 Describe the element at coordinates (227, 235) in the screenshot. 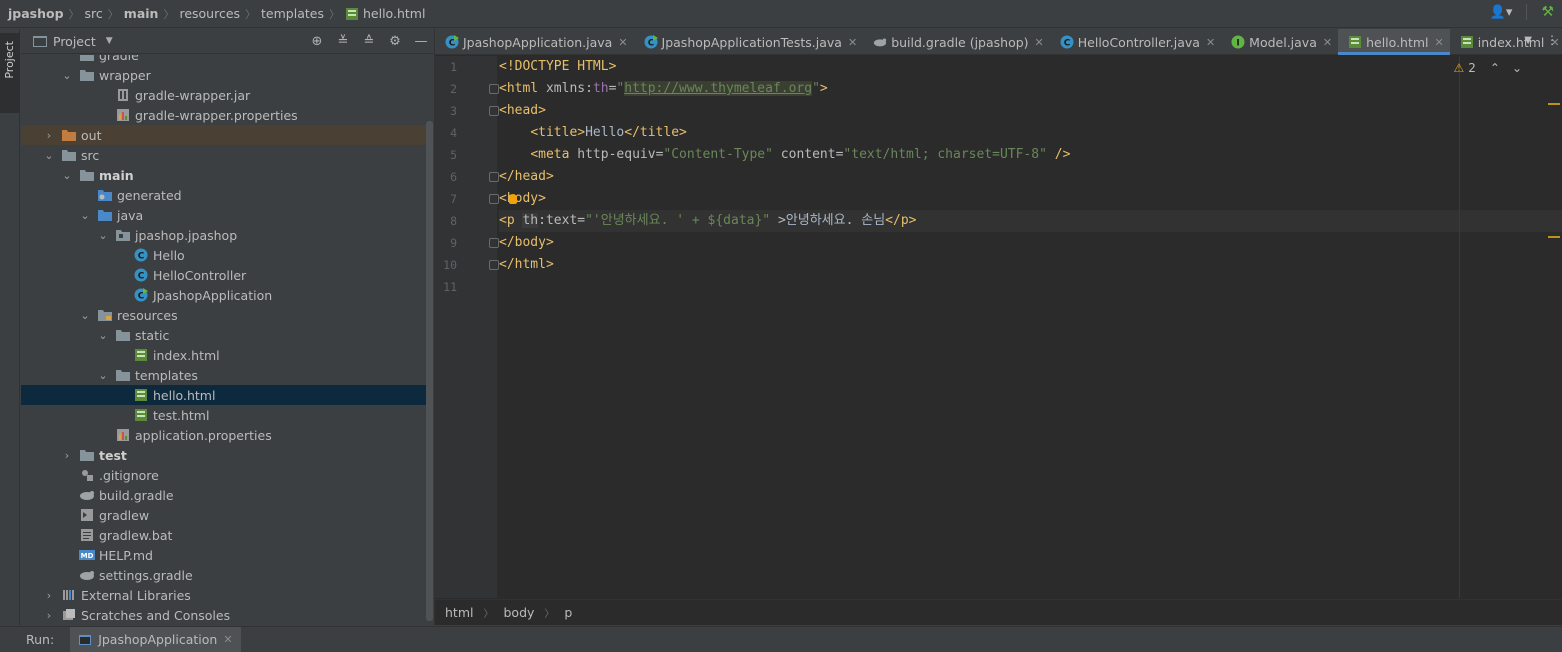

I see `tree-item: ⌄ jpashop.jpashop` at that location.